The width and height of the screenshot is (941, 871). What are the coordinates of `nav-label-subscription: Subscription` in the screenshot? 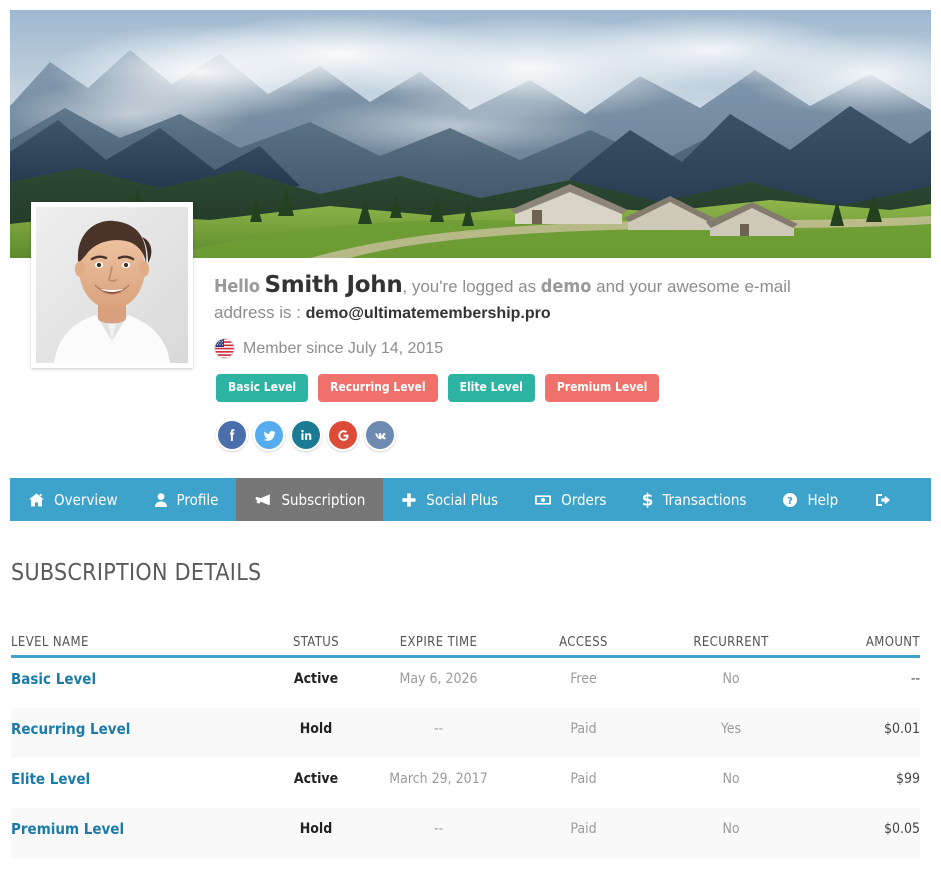 It's located at (323, 499).